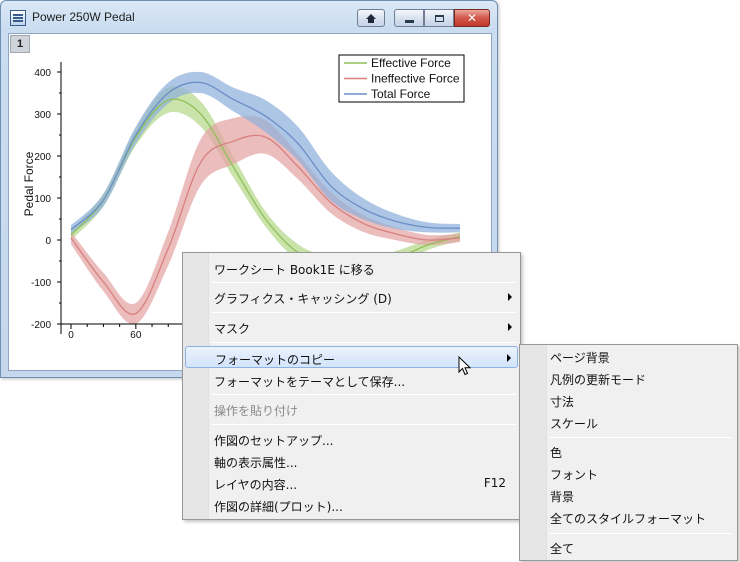 Image resolution: width=740 pixels, height=562 pixels. Describe the element at coordinates (562, 402) in the screenshot. I see `submenu-item-label: 寸法` at that location.